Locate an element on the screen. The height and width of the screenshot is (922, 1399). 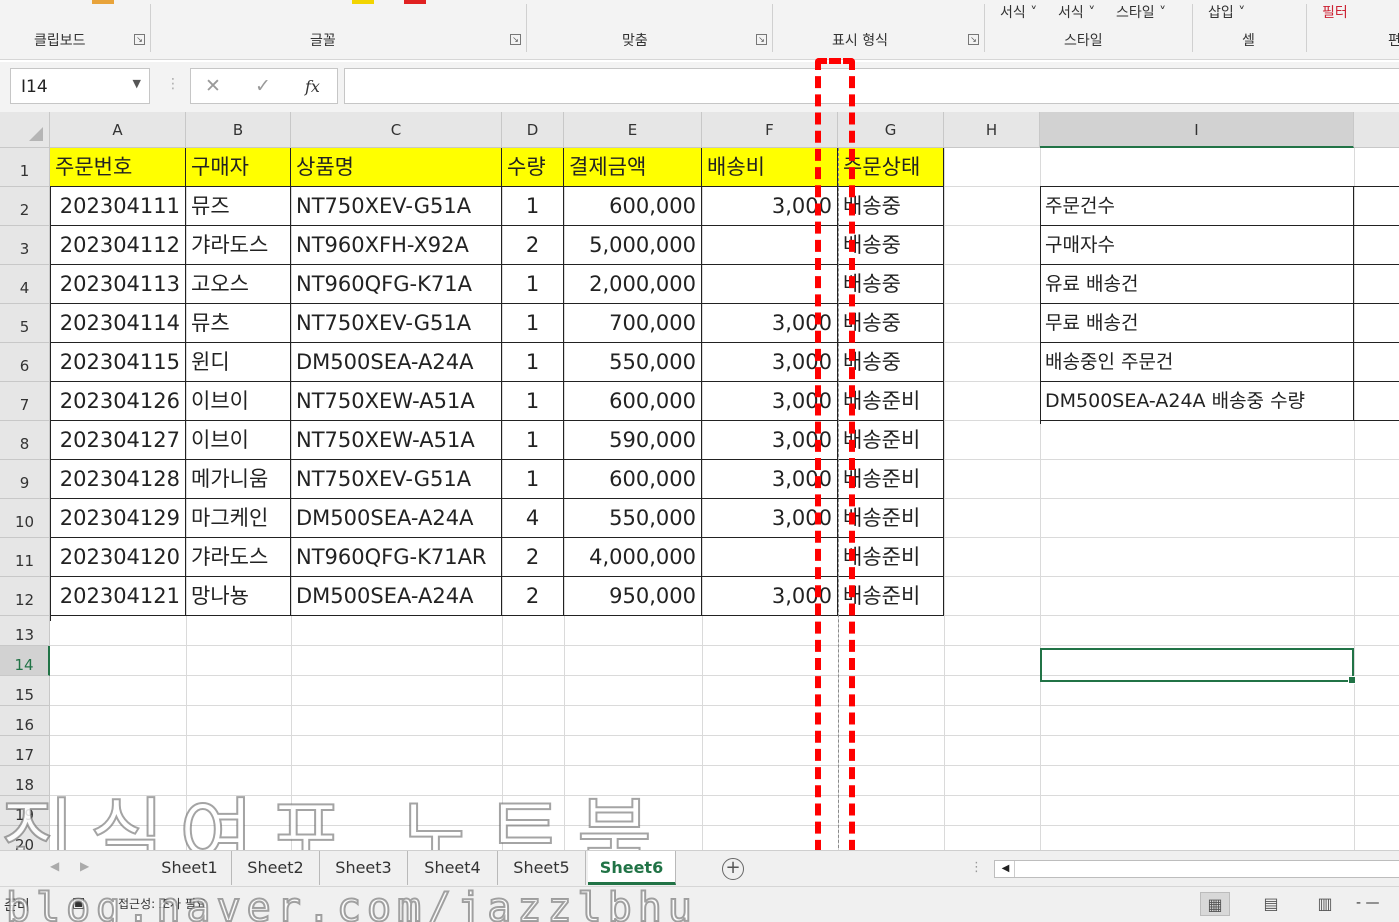
cell-amount: 700,000 is located at coordinates (633, 323).